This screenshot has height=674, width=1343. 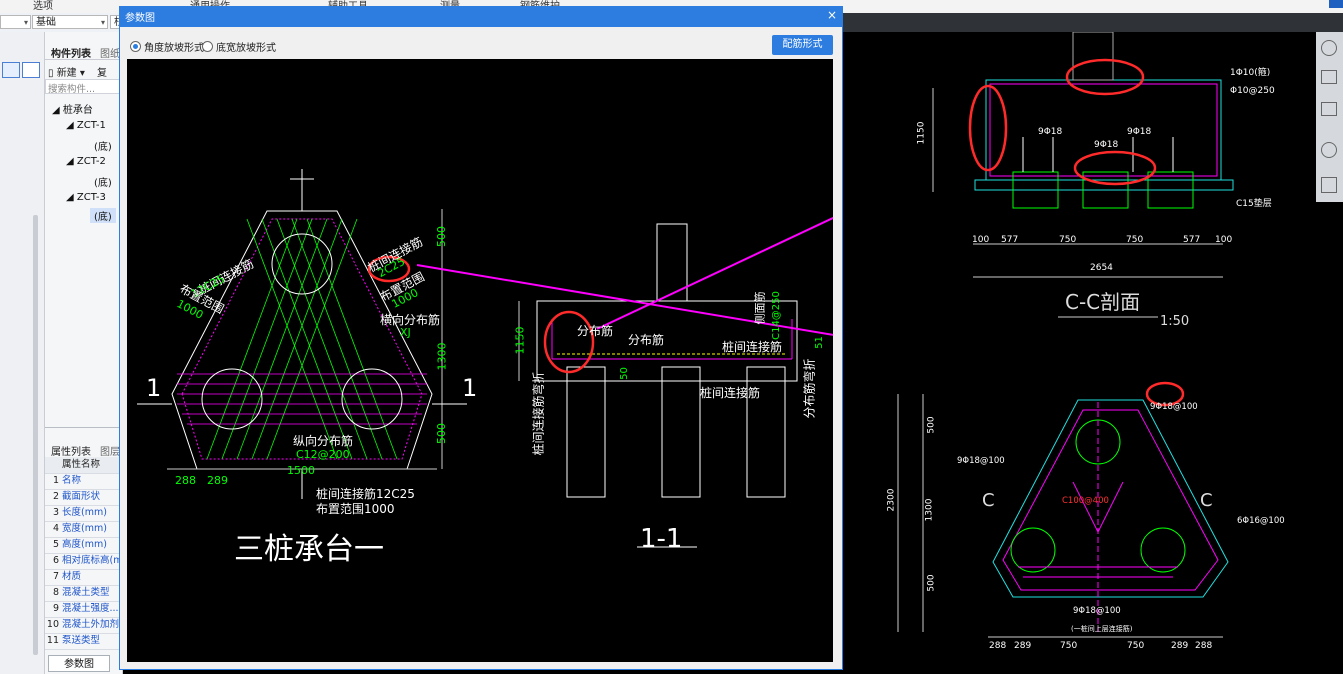 What do you see at coordinates (103, 145) in the screenshot?
I see `tree-item-zct1-base: (底)` at bounding box center [103, 145].